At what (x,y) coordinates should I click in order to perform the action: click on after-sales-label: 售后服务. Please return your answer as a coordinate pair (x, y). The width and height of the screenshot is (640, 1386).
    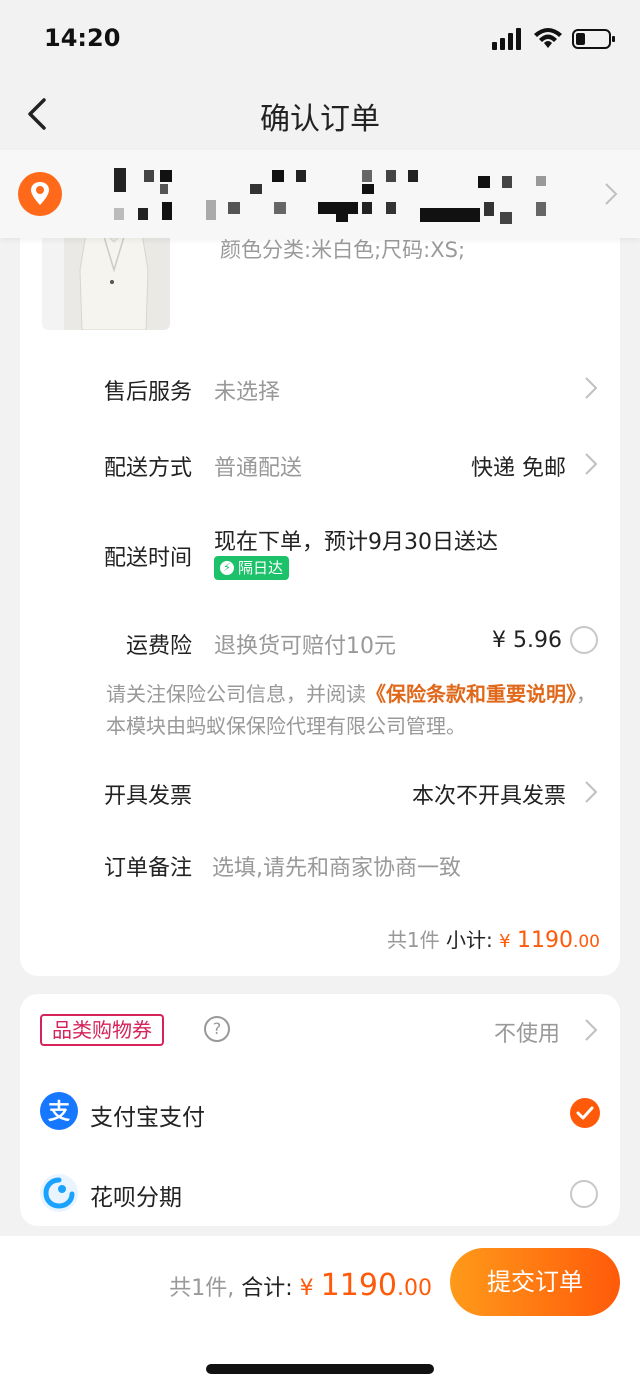
    Looking at the image, I should click on (148, 392).